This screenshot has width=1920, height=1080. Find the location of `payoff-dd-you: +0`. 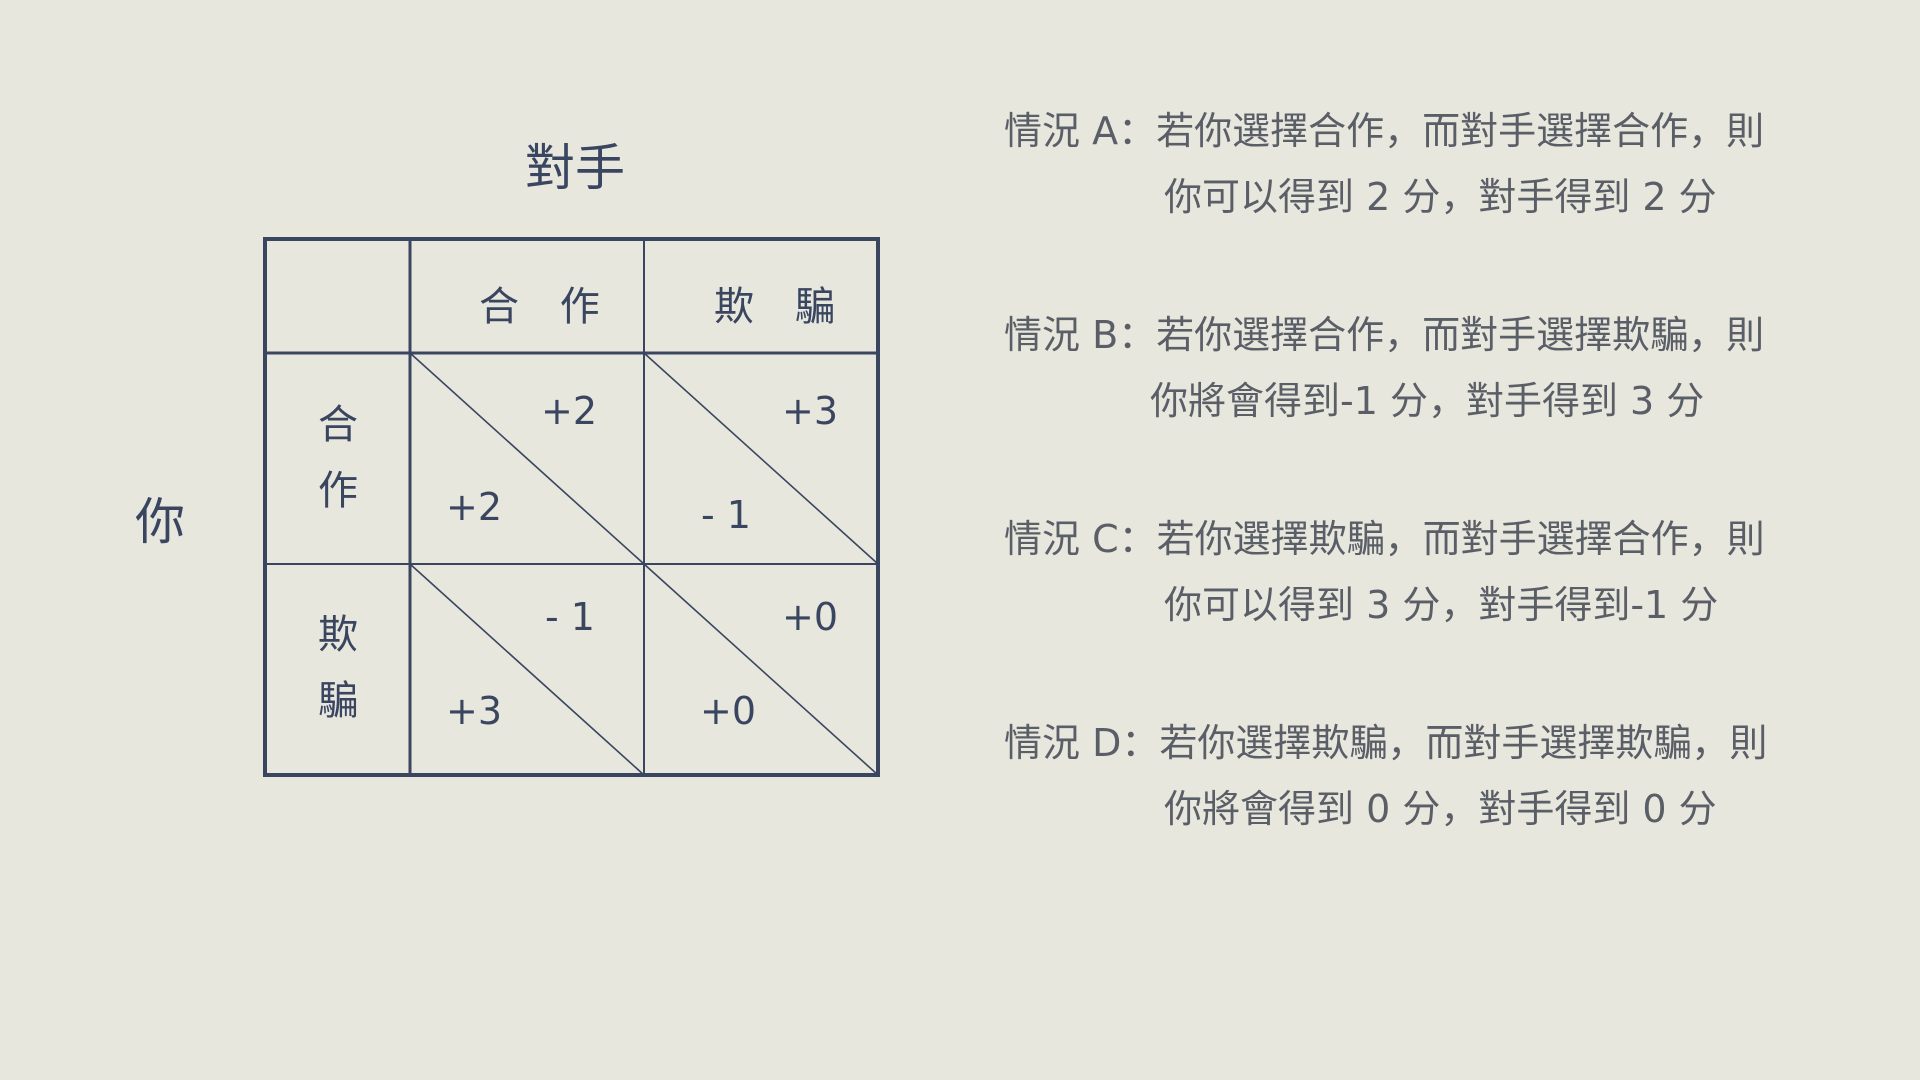

payoff-dd-you: +0 is located at coordinates (728, 711).